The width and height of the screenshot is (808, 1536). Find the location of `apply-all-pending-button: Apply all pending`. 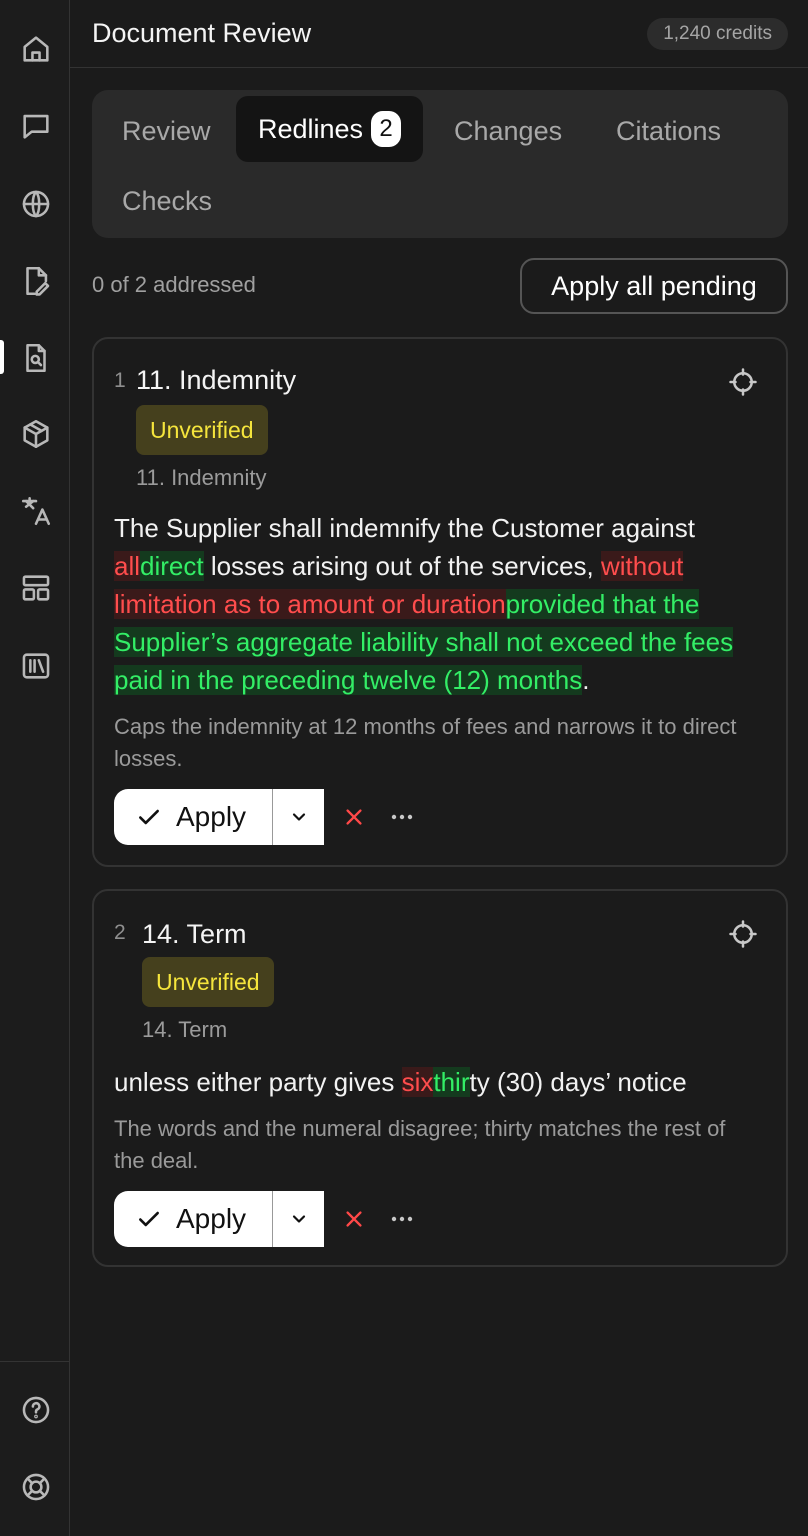

apply-all-pending-button: Apply all pending is located at coordinates (654, 286).